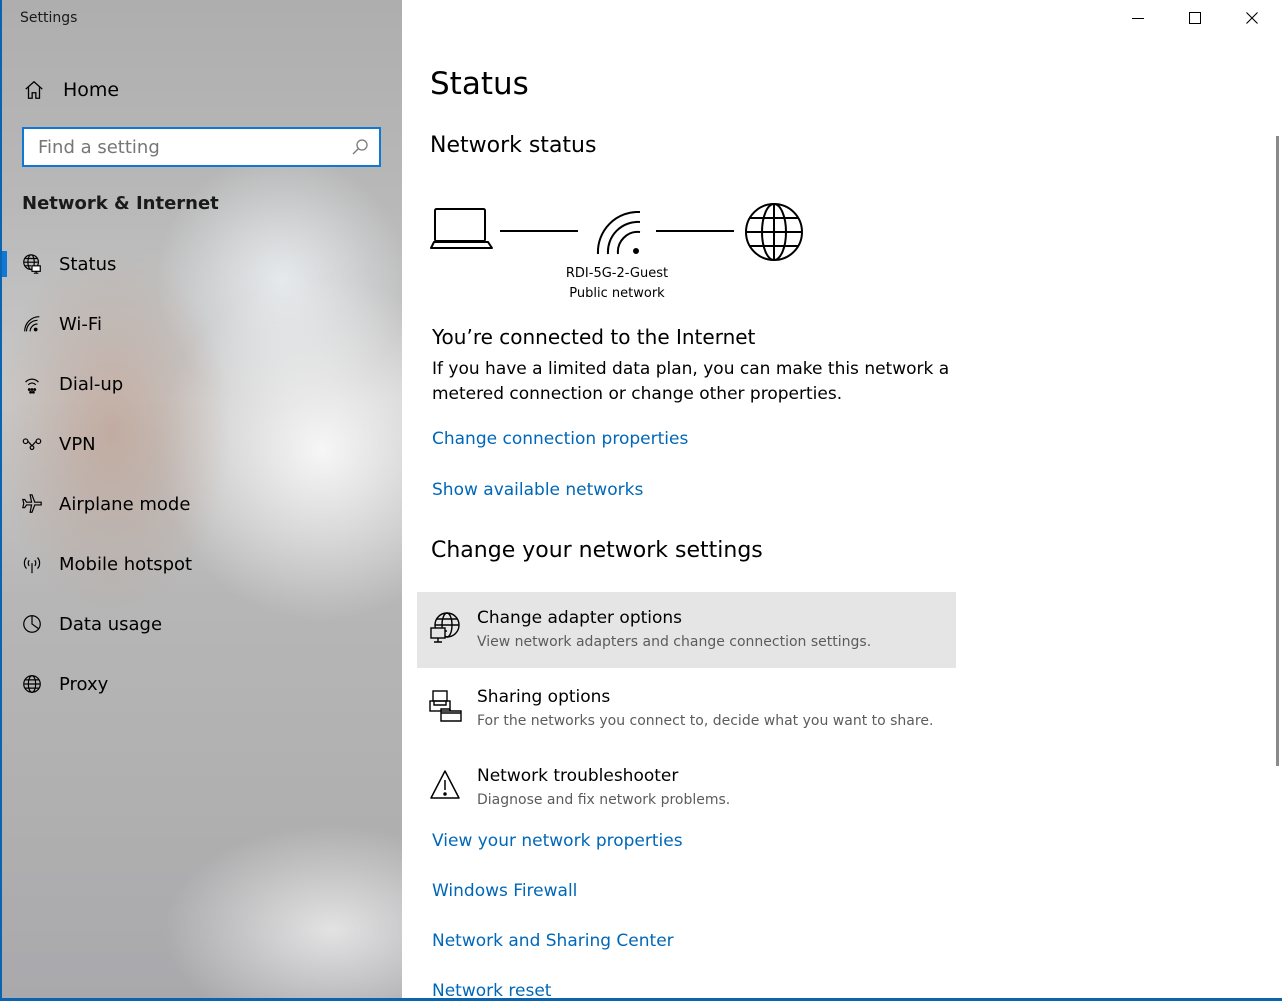 The width and height of the screenshot is (1282, 1001). I want to click on sidebar-item-data-usage: Data usage, so click(202, 624).